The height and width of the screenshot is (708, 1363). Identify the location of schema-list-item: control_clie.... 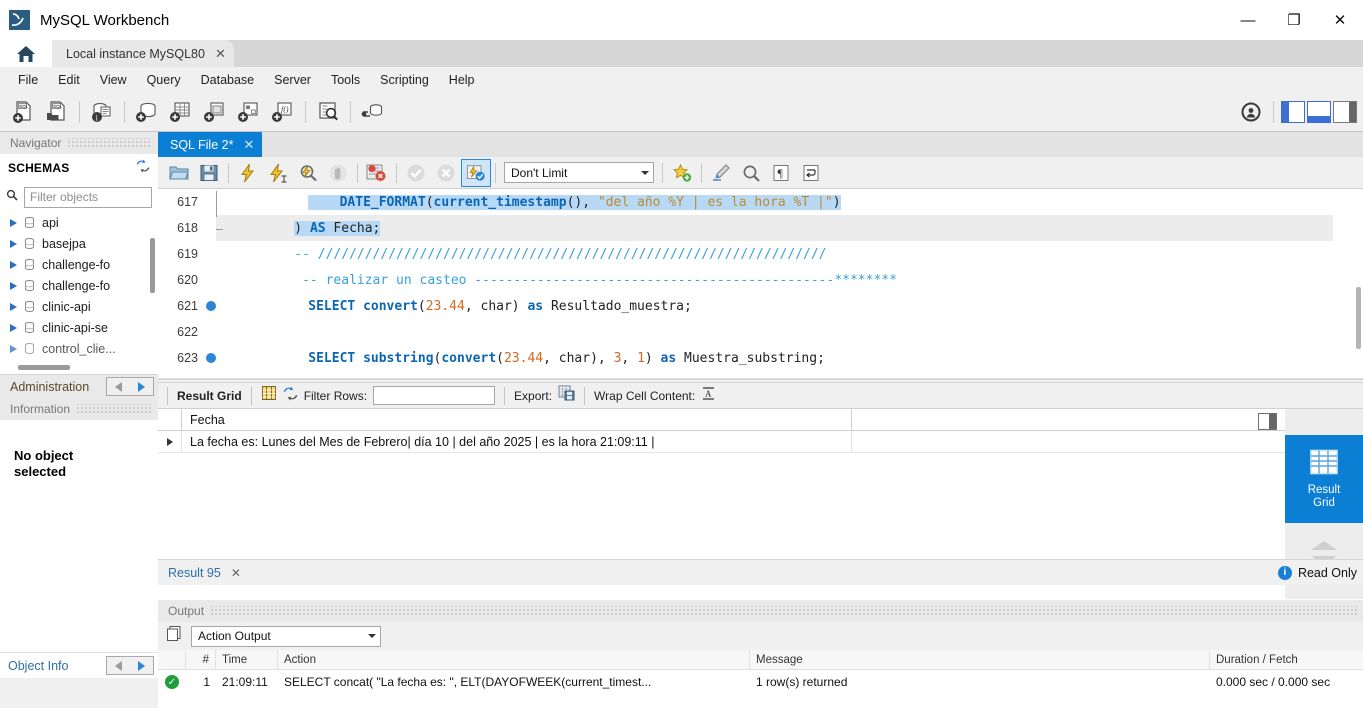
(79, 348).